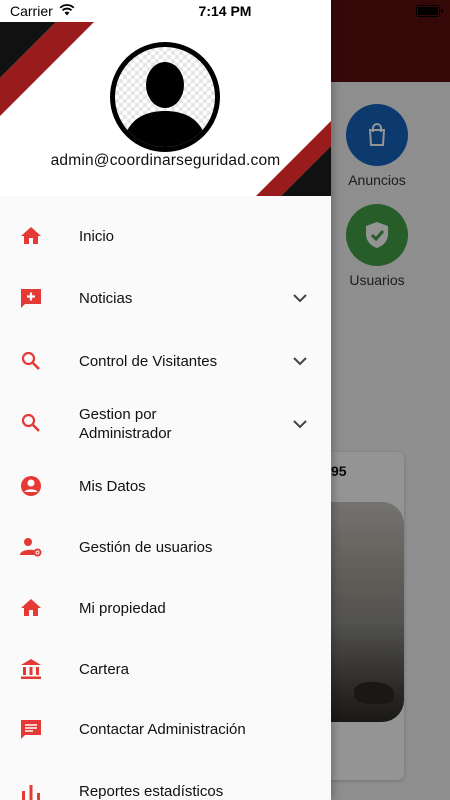 The width and height of the screenshot is (450, 800). I want to click on menu-item-label: Control de Visitantes, so click(148, 361).